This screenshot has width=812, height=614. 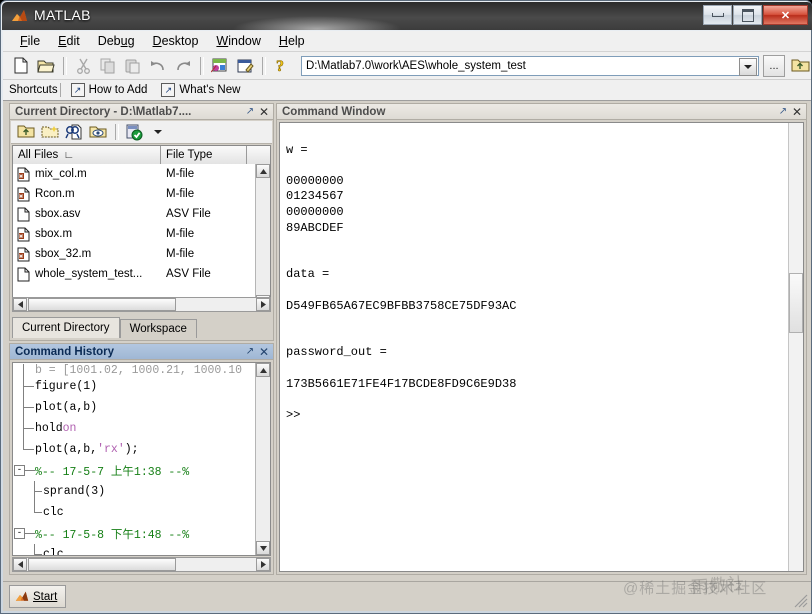 What do you see at coordinates (407, 16) in the screenshot?
I see `window-titlebar: MATLAB ✕` at bounding box center [407, 16].